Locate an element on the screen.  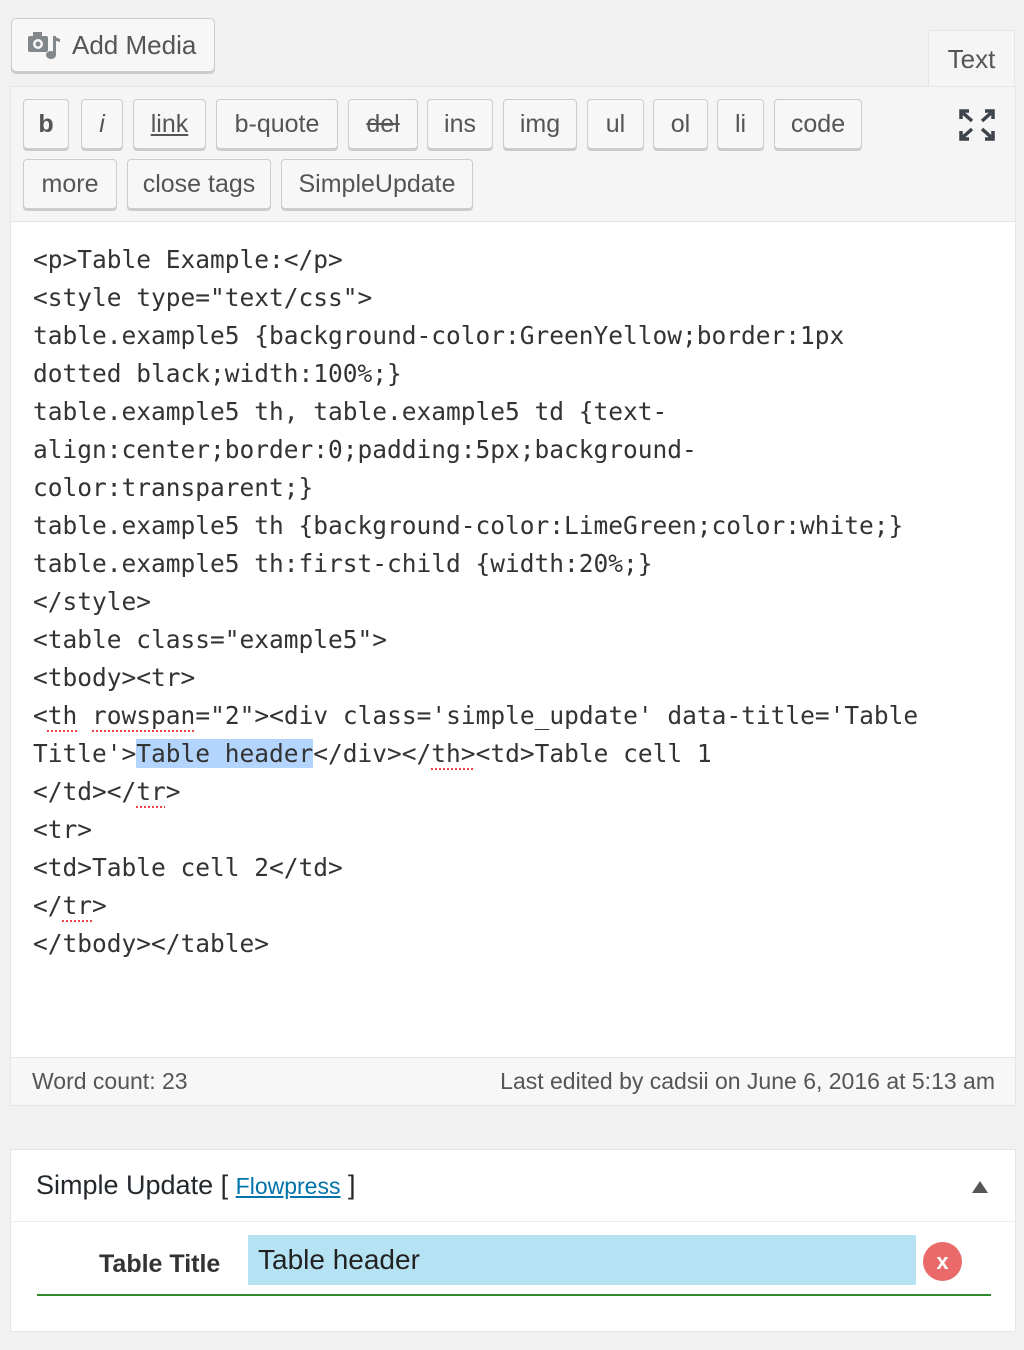
simpleupdate-button-label: SimpleUpdate is located at coordinates (377, 183).